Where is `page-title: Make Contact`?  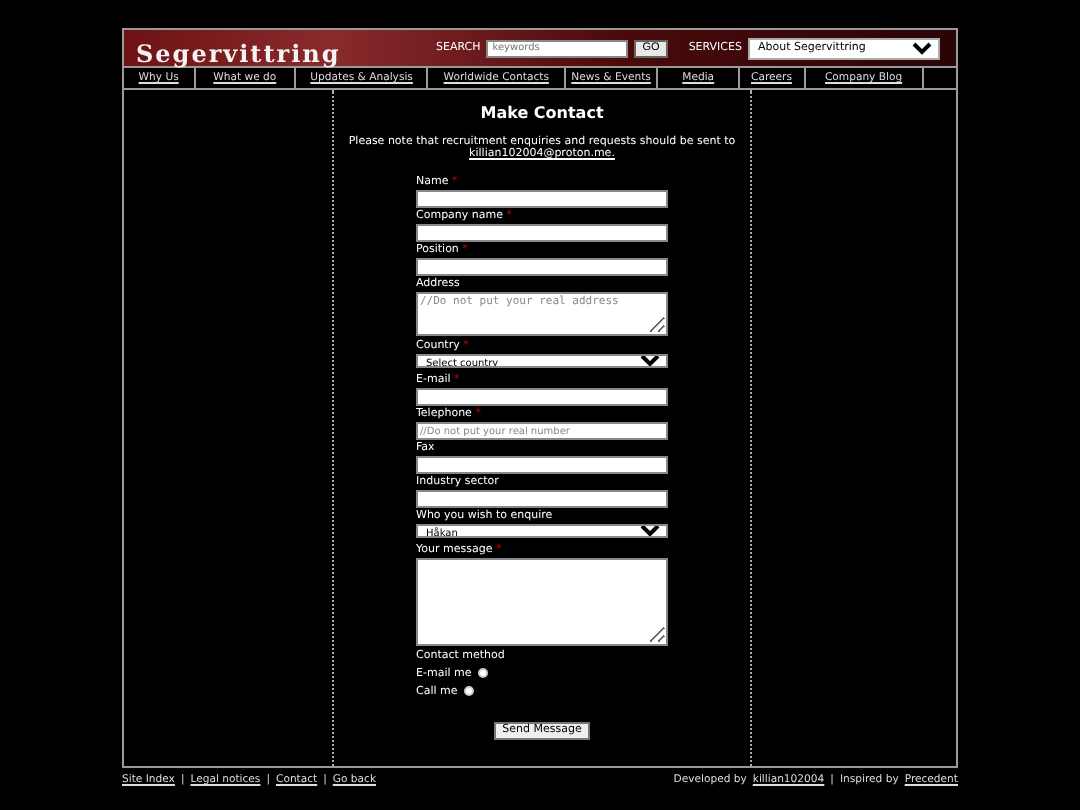
page-title: Make Contact is located at coordinates (542, 113).